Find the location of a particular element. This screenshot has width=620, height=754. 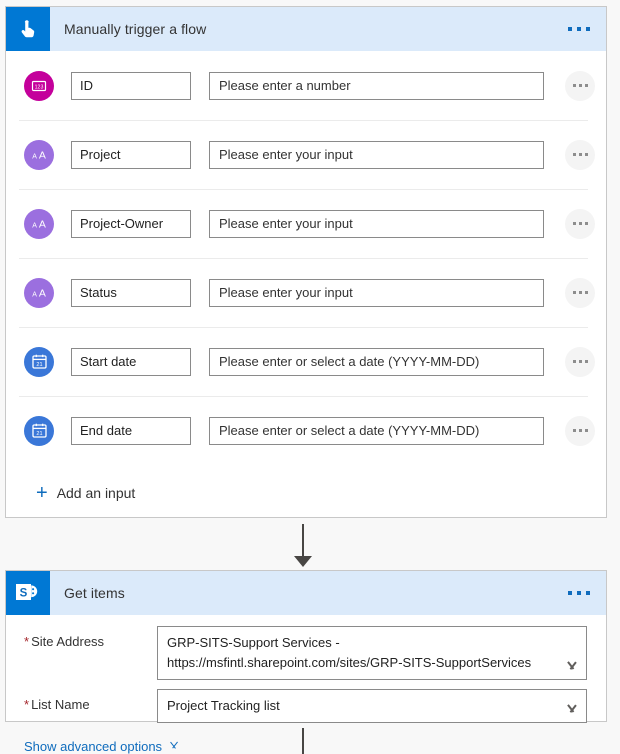

input-value-placeholder: Please enter a number is located at coordinates (285, 85).